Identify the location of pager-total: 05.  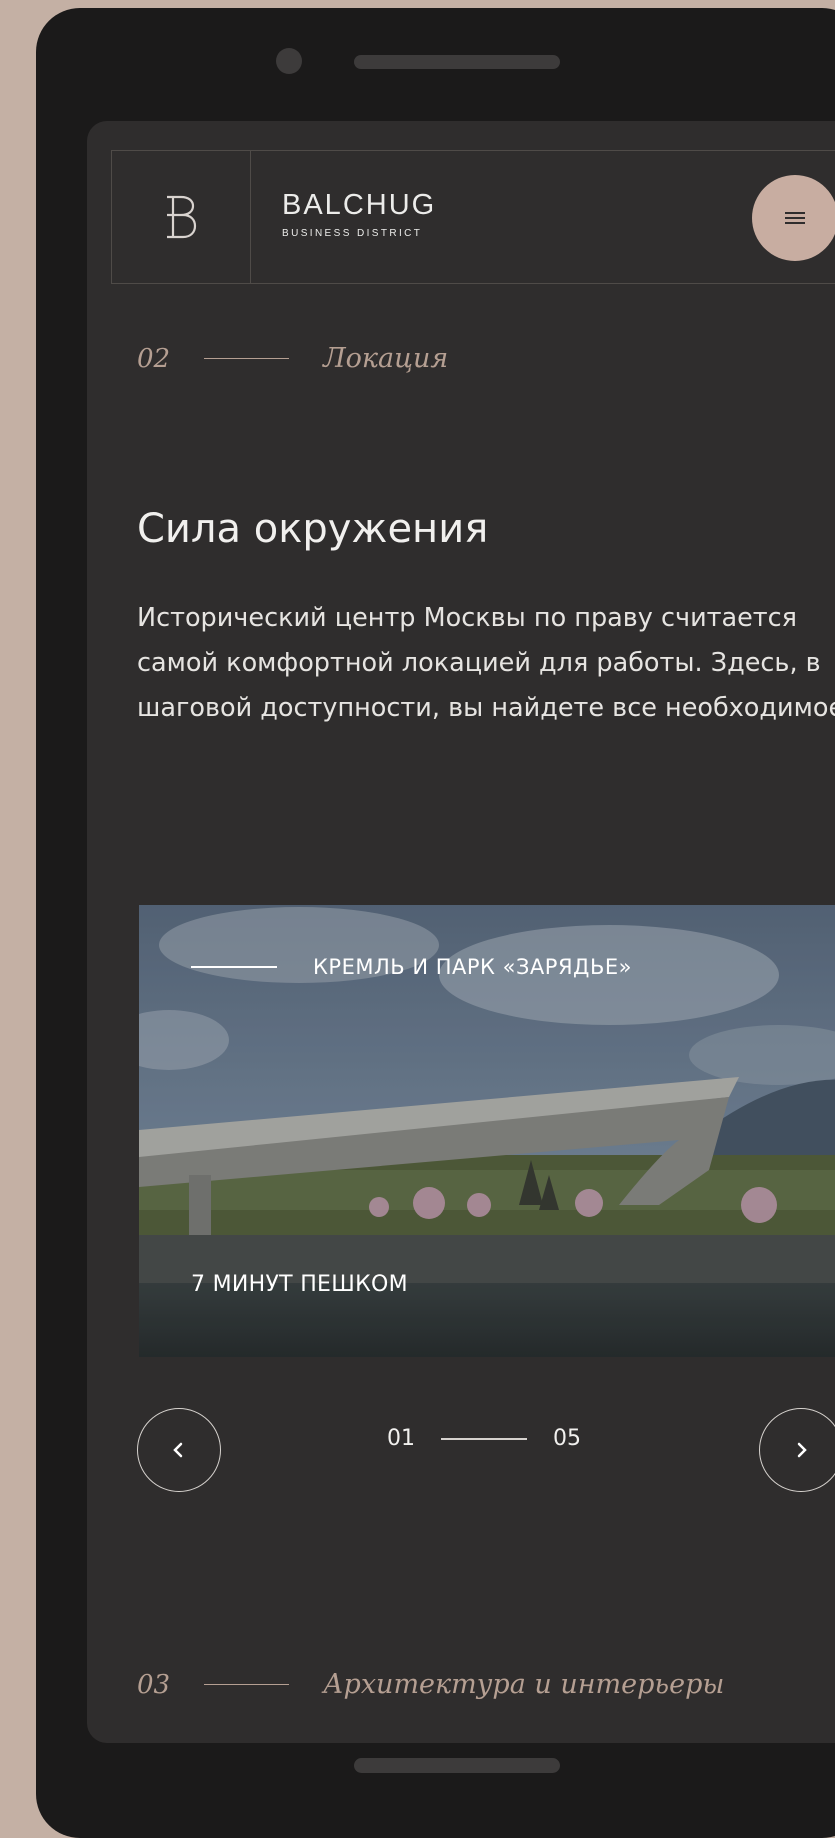
(567, 1438).